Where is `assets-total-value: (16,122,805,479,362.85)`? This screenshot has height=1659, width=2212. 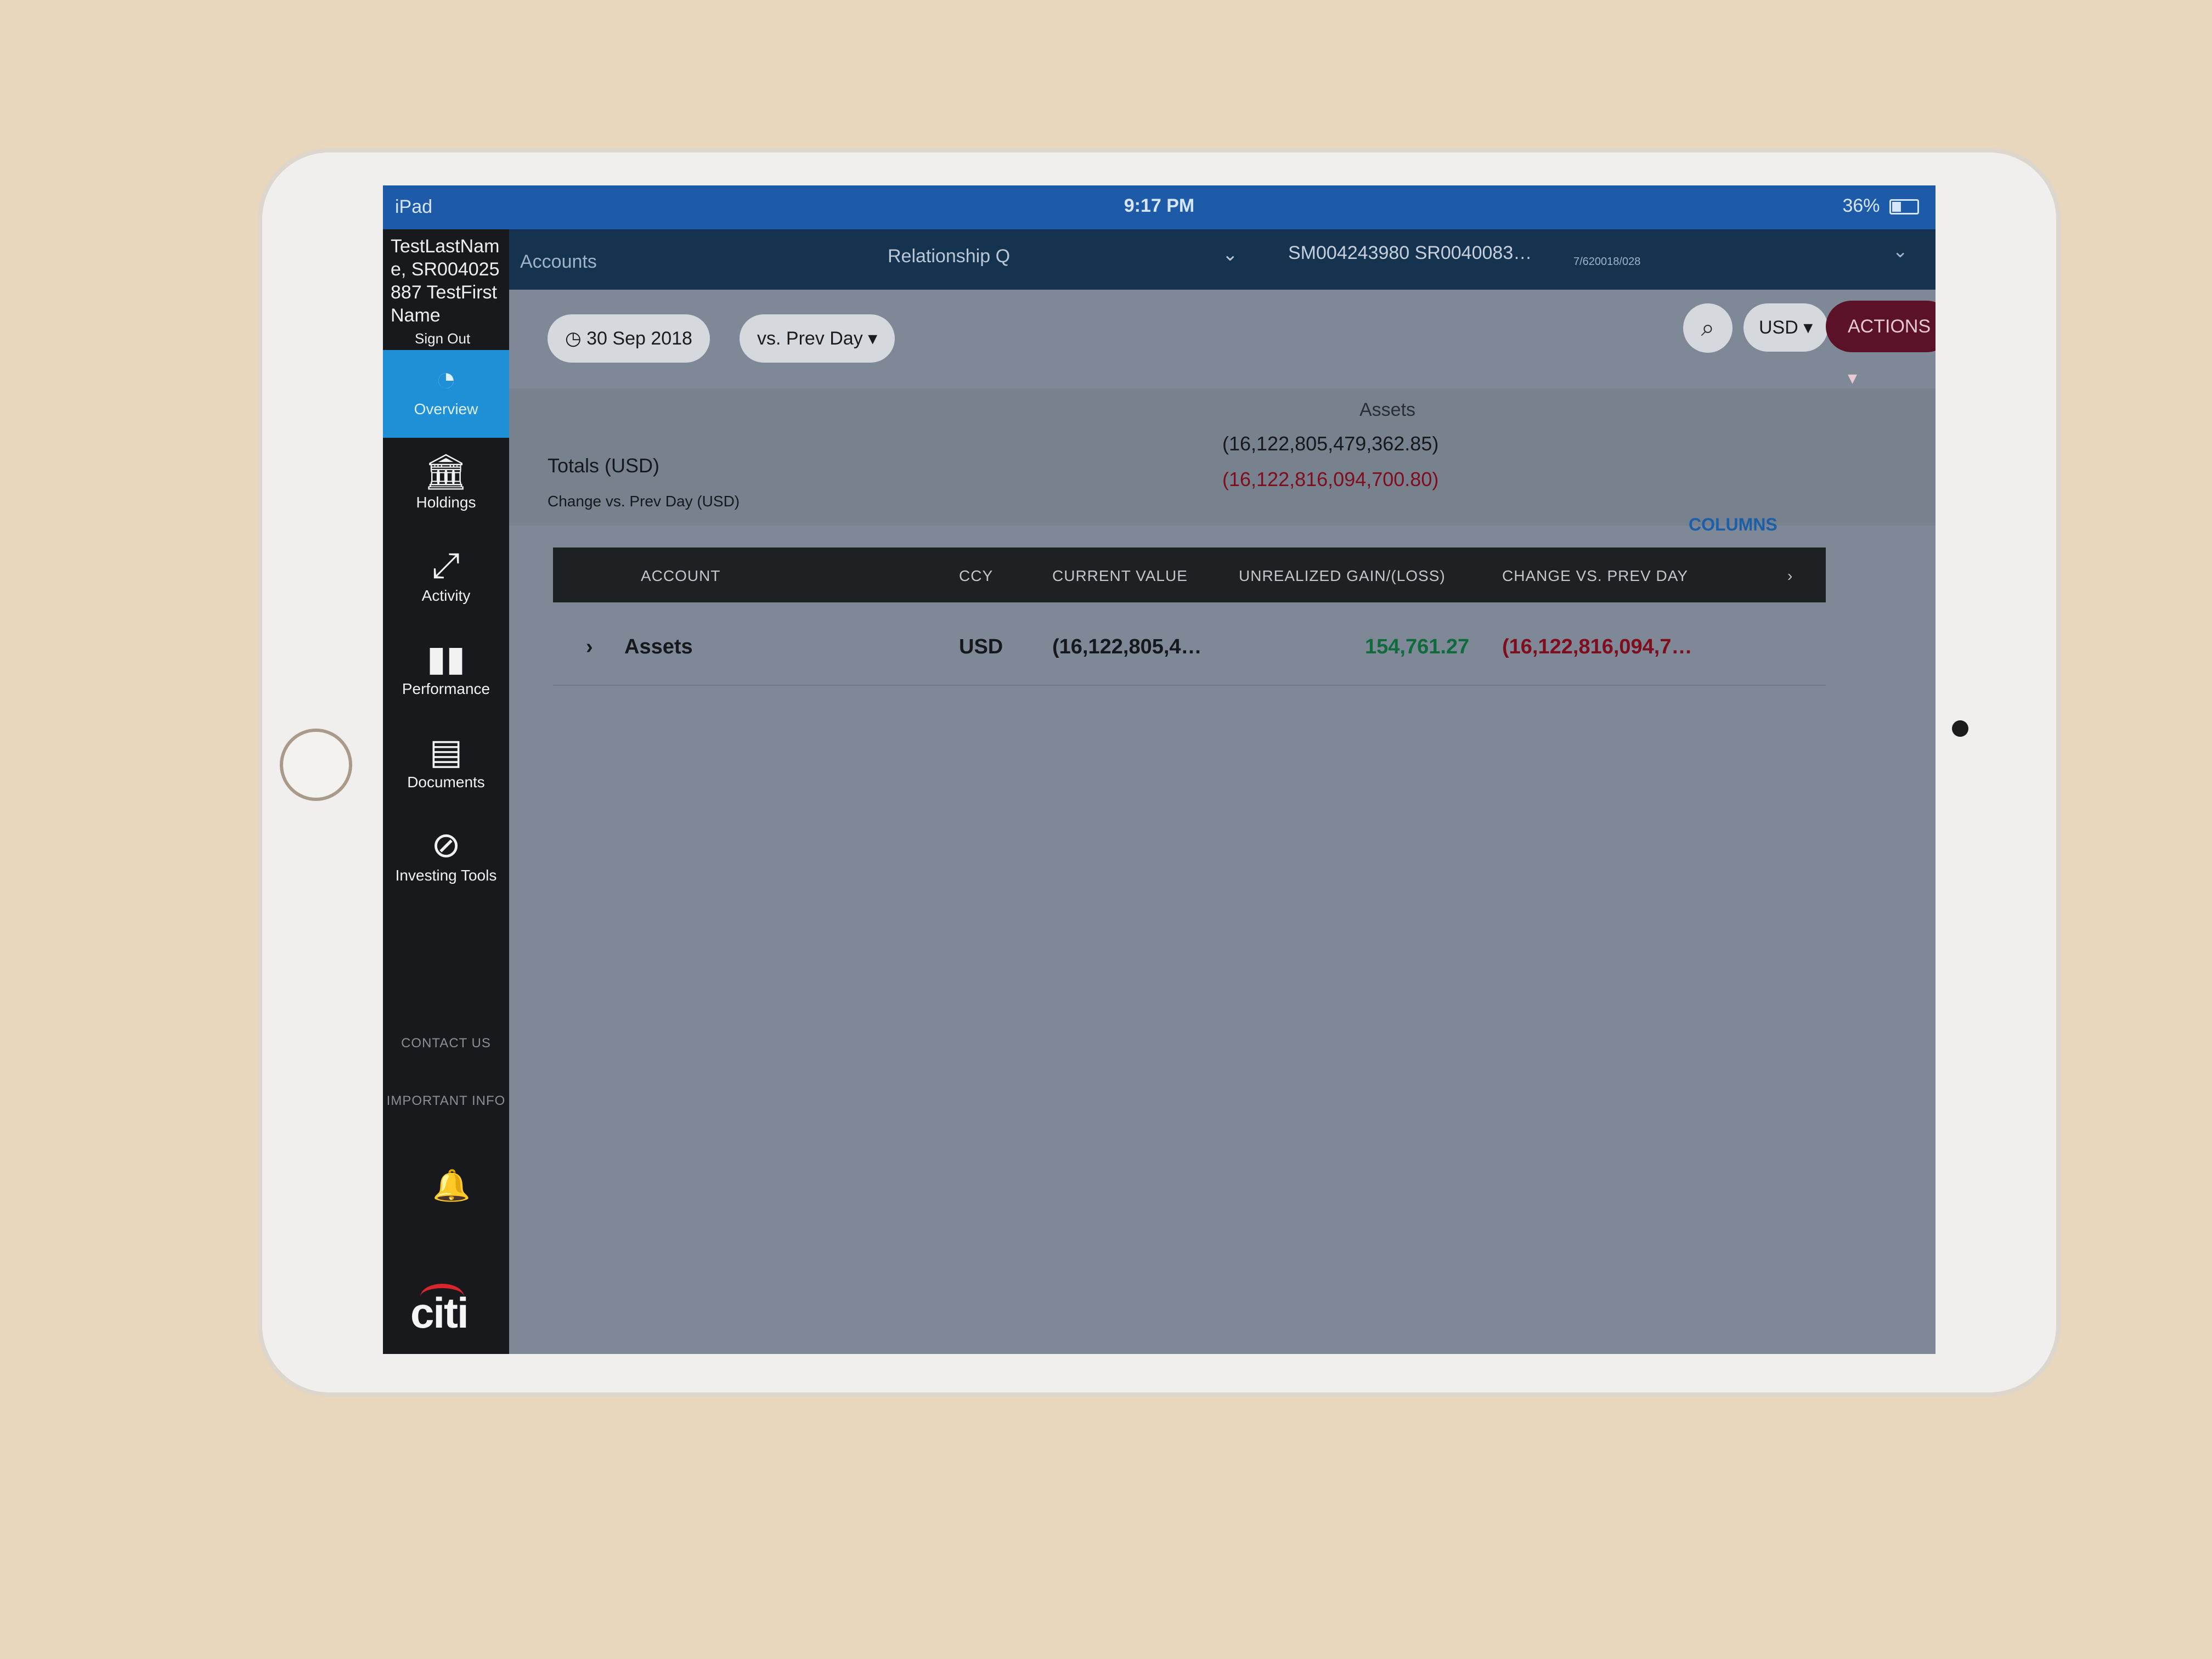
assets-total-value: (16,122,805,479,362.85) is located at coordinates (1331, 443).